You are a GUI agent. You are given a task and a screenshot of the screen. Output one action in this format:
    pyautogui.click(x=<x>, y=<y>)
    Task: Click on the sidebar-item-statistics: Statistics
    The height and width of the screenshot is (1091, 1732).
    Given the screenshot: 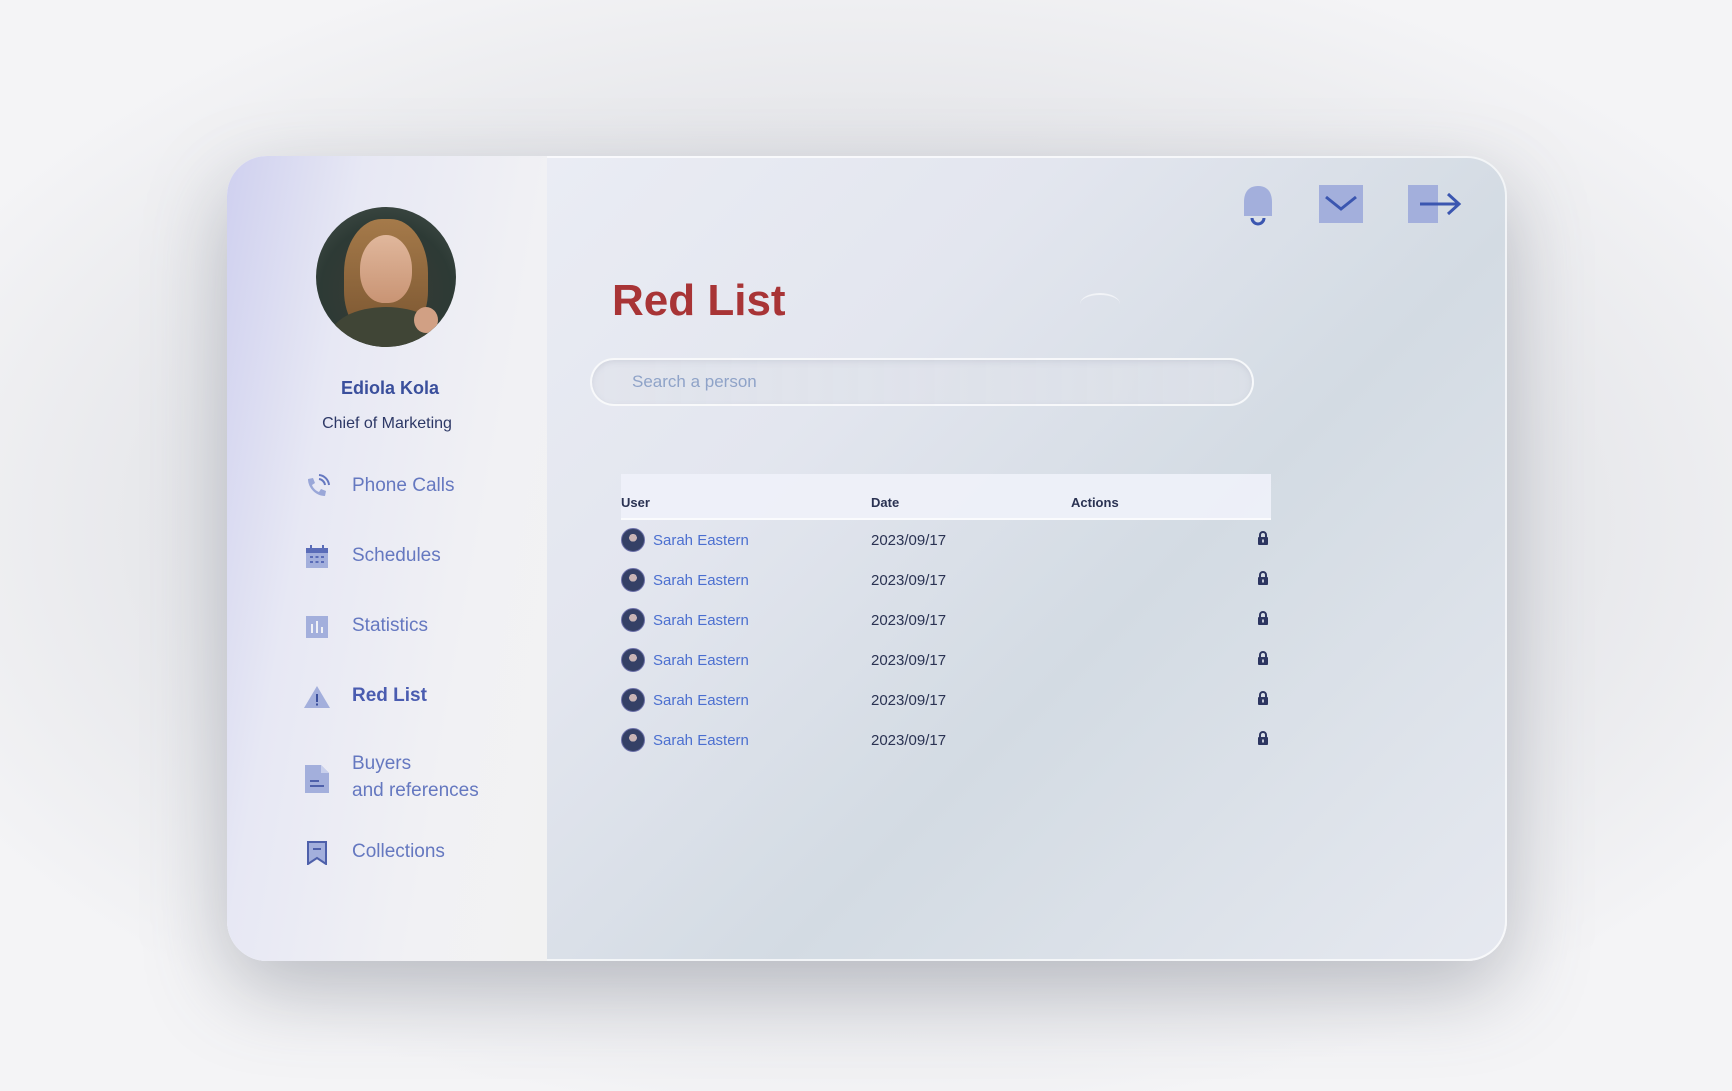 What is the action you would take?
    pyautogui.click(x=365, y=627)
    